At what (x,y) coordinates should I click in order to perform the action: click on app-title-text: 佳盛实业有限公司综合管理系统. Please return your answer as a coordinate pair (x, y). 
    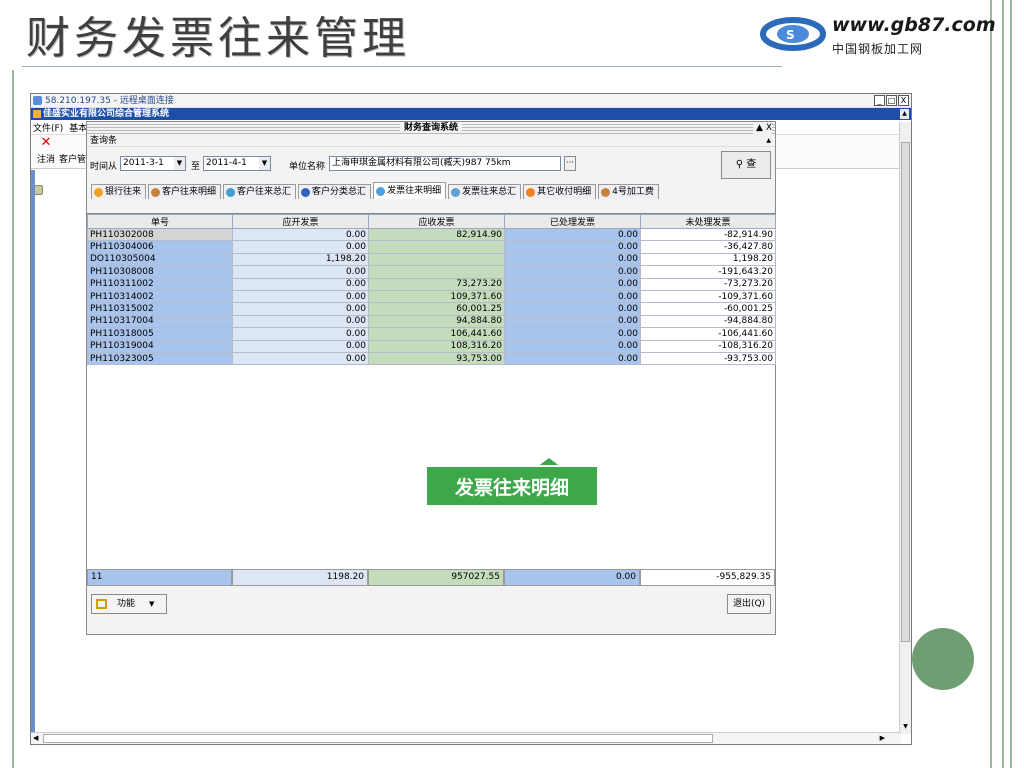
    Looking at the image, I should click on (106, 114).